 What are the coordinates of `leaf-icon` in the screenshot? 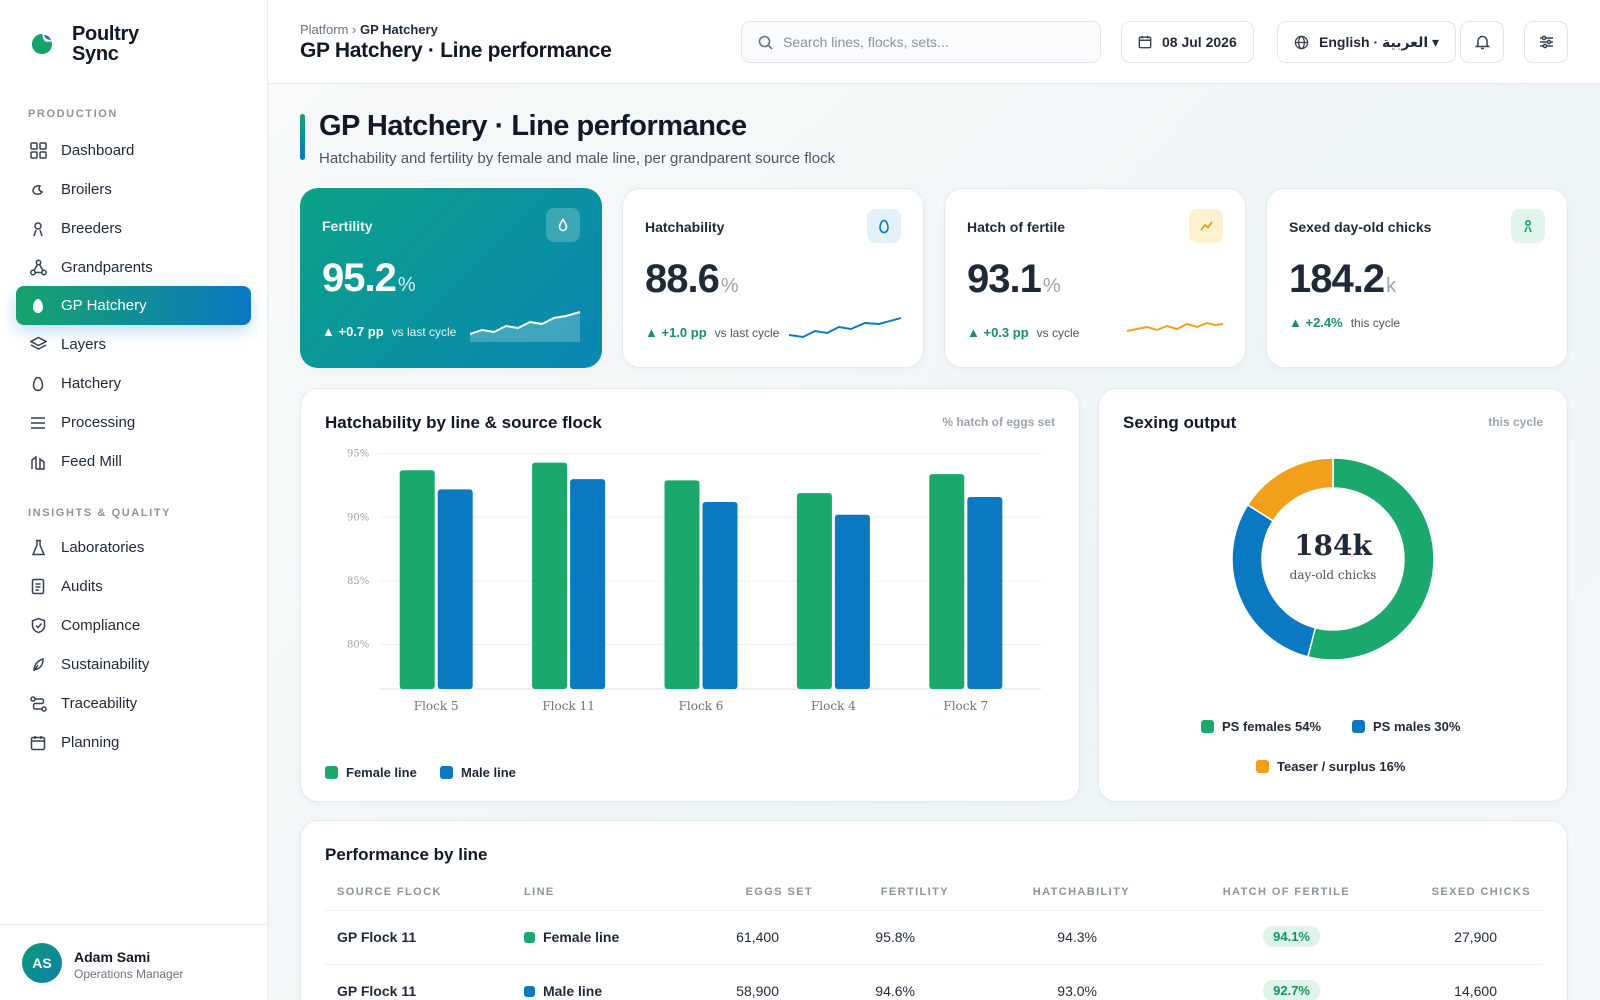 It's located at (38, 665).